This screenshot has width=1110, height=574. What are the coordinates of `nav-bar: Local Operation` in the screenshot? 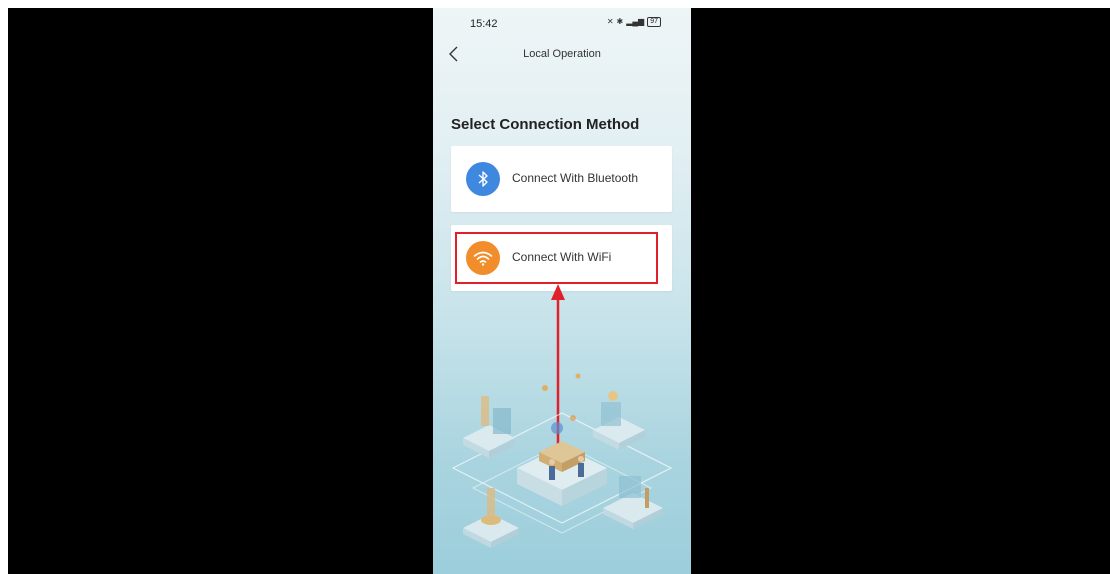 It's located at (562, 55).